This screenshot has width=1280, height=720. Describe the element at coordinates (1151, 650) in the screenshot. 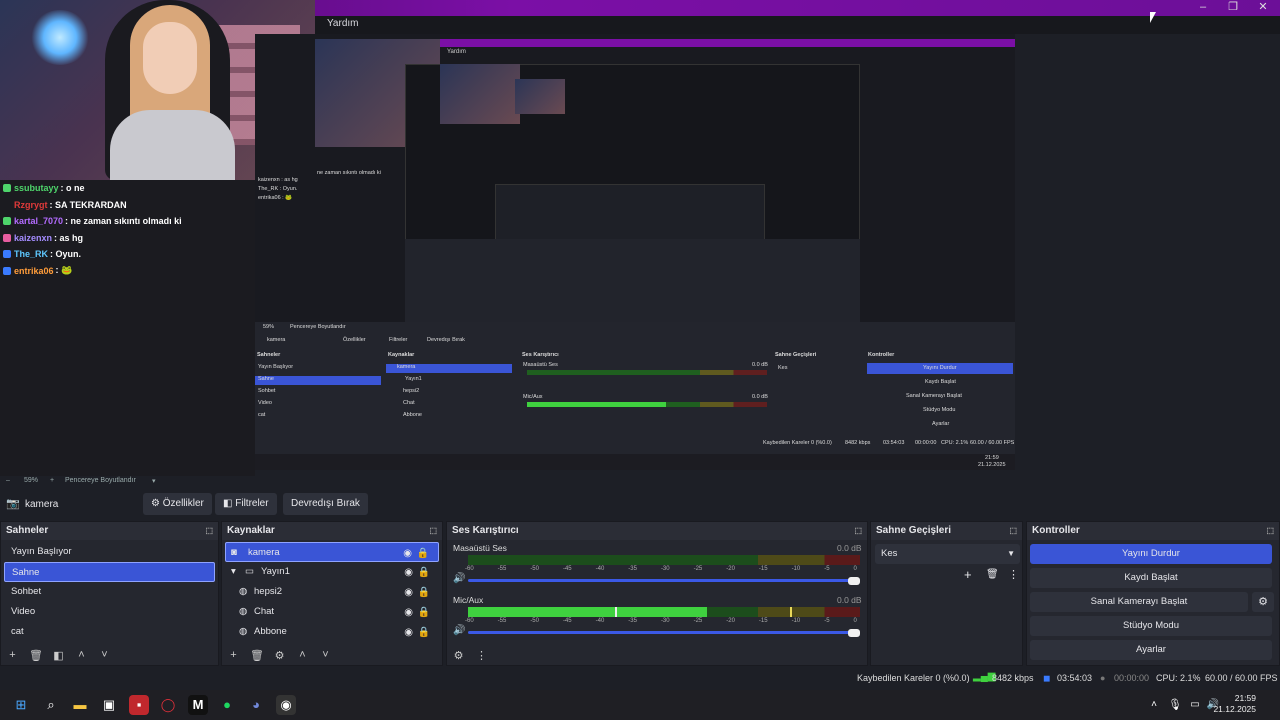

I see `settings-button: Ayarlar` at that location.